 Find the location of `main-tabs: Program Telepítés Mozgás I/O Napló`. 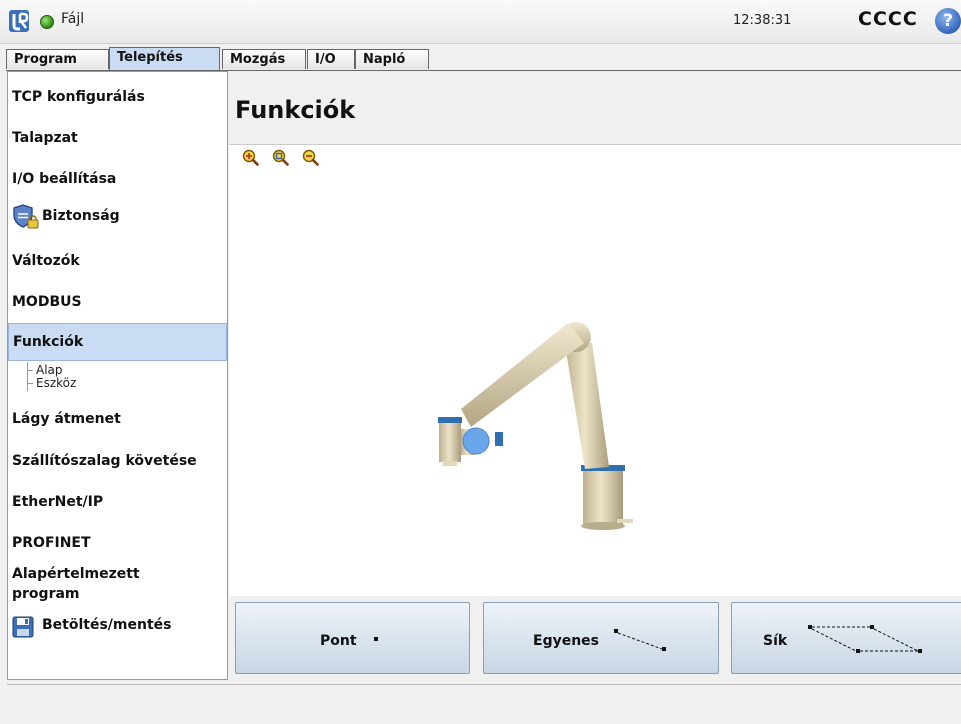

main-tabs: Program Telepítés Mozgás I/O Napló is located at coordinates (483, 59).